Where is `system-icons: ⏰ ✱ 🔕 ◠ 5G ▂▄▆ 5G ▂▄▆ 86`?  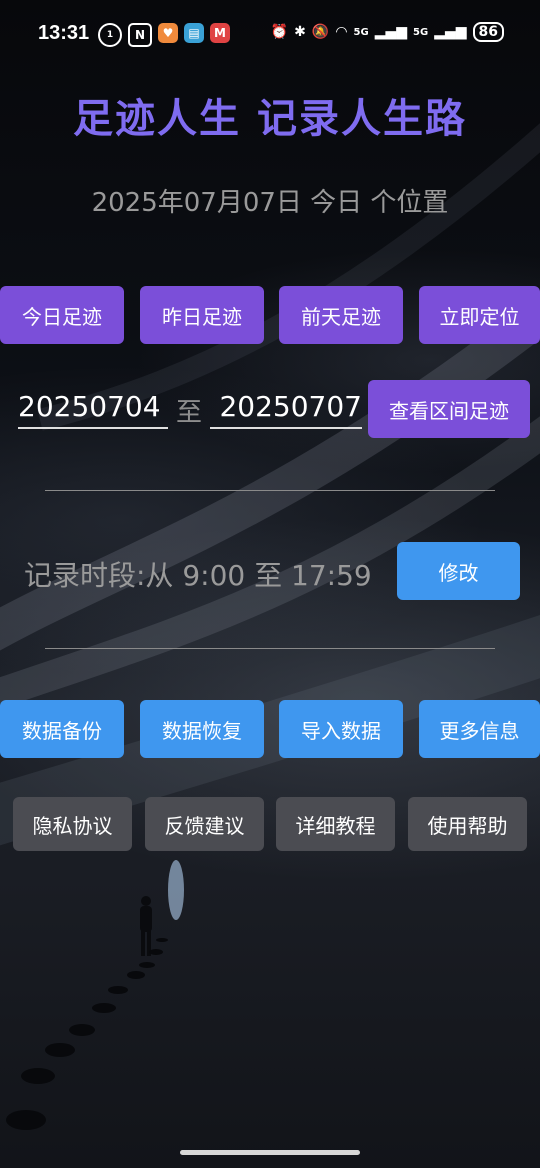
system-icons: ⏰ ✱ 🔕 ◠ 5G ▂▄▆ 5G ▂▄▆ 86 is located at coordinates (387, 32).